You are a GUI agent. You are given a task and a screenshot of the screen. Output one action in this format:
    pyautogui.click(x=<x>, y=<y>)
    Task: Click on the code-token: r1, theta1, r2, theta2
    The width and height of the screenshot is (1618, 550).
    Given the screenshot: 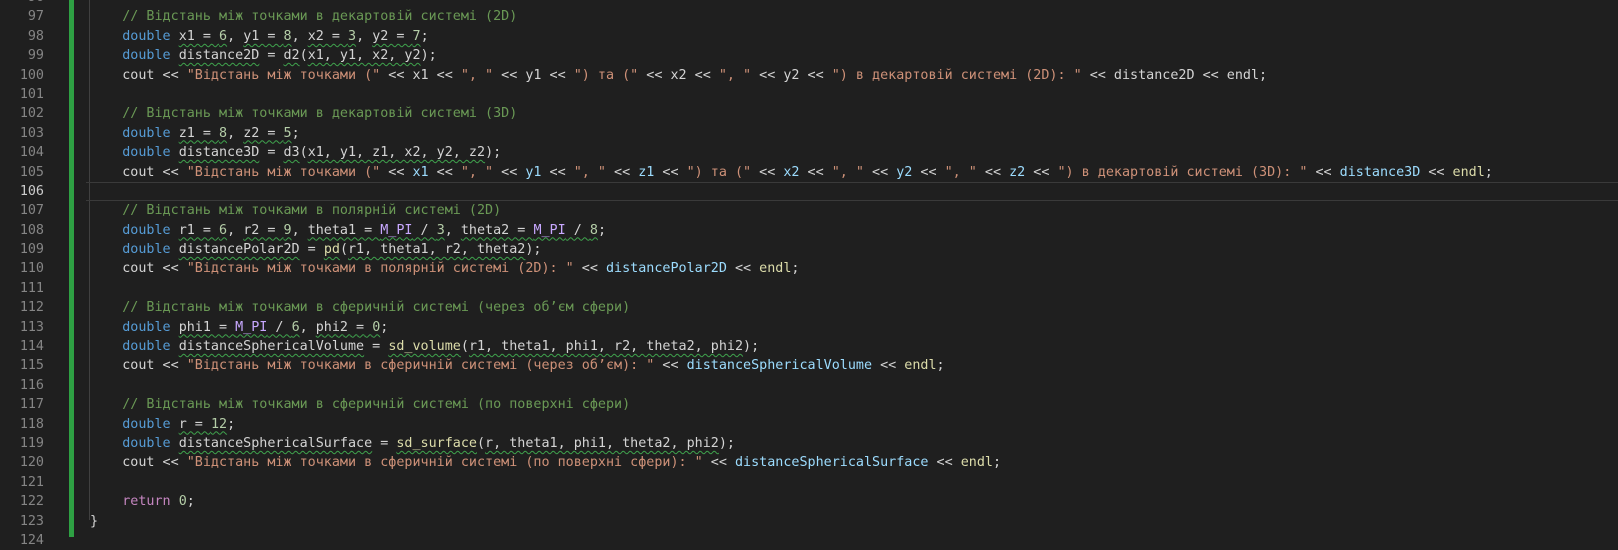 What is the action you would take?
    pyautogui.click(x=437, y=250)
    